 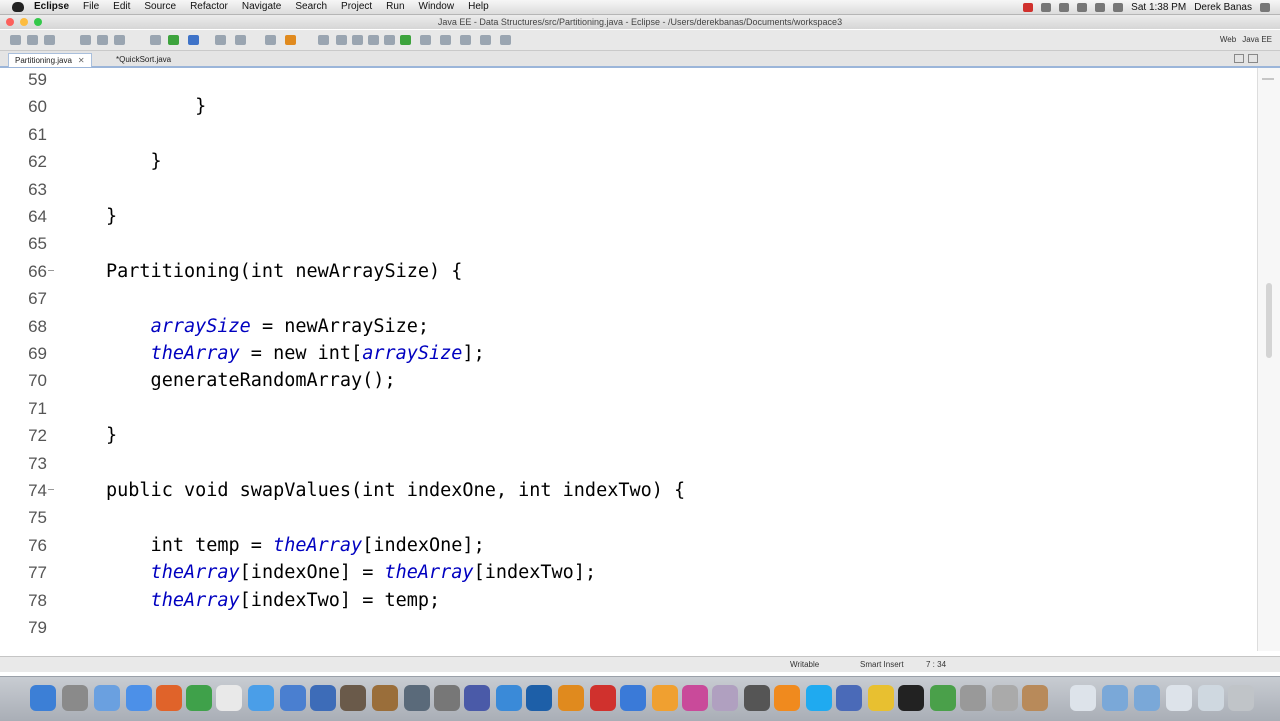 What do you see at coordinates (620, 106) in the screenshot?
I see `code-line: 60 }` at bounding box center [620, 106].